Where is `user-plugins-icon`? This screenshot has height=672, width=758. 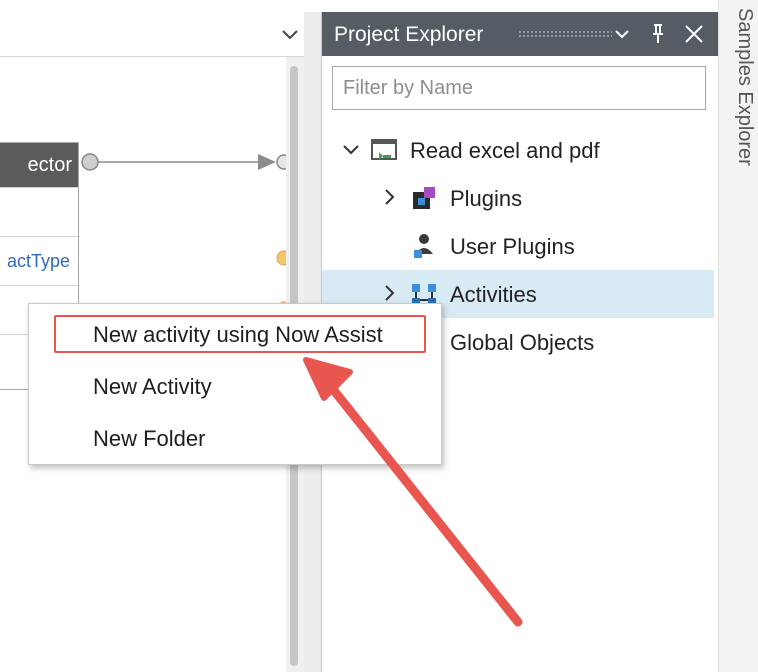 user-plugins-icon is located at coordinates (423, 246).